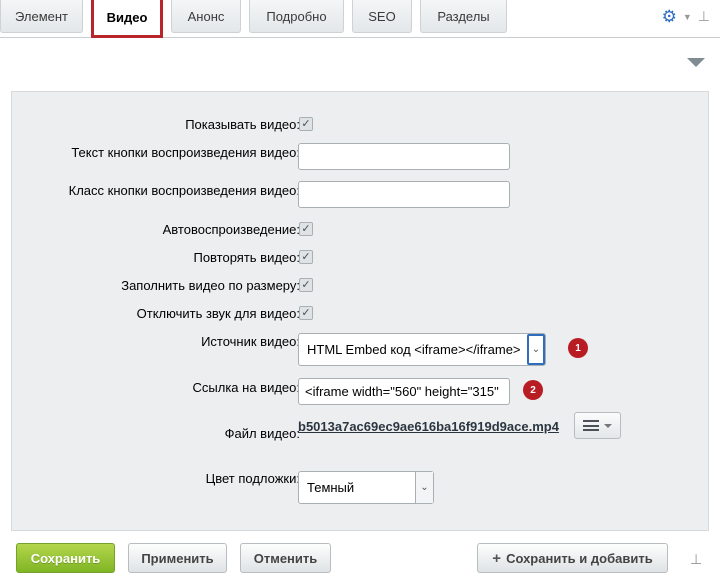 This screenshot has width=720, height=581. I want to click on tab-sections: Разделы, so click(463, 16).